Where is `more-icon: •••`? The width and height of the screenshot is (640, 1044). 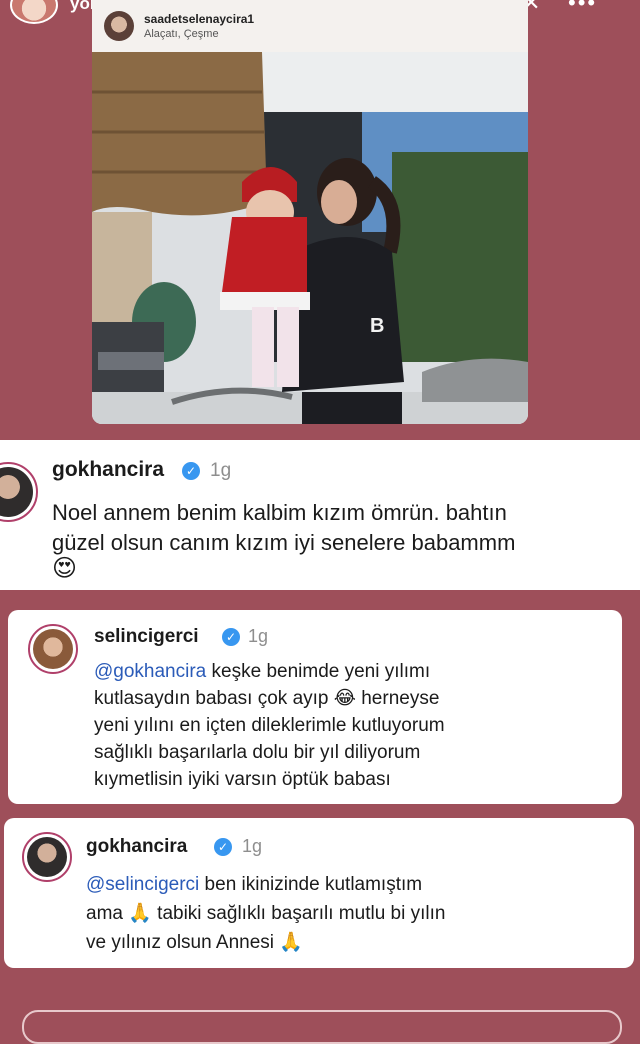
more-icon: ••• is located at coordinates (582, 8).